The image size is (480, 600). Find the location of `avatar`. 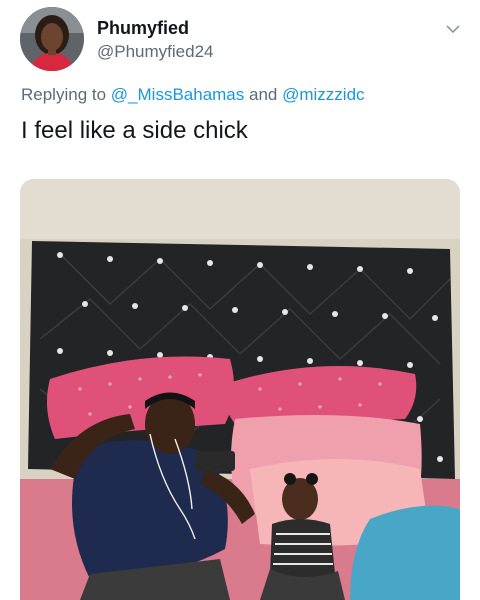

avatar is located at coordinates (52, 39).